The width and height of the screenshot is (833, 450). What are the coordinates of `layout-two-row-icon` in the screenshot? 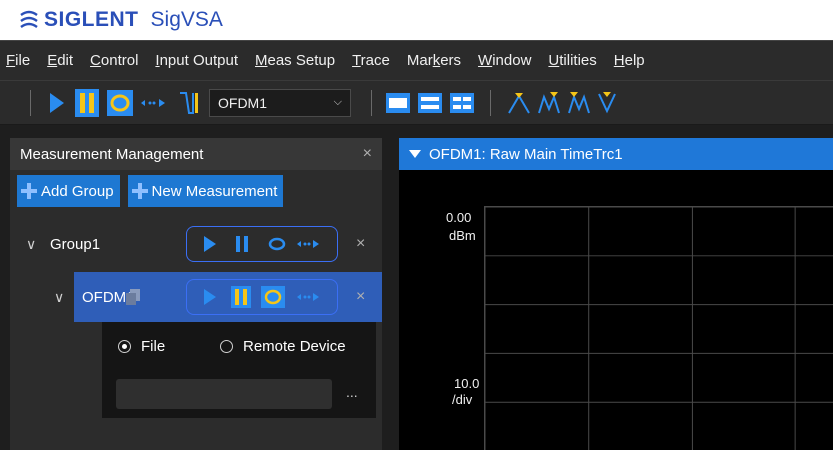 It's located at (430, 102).